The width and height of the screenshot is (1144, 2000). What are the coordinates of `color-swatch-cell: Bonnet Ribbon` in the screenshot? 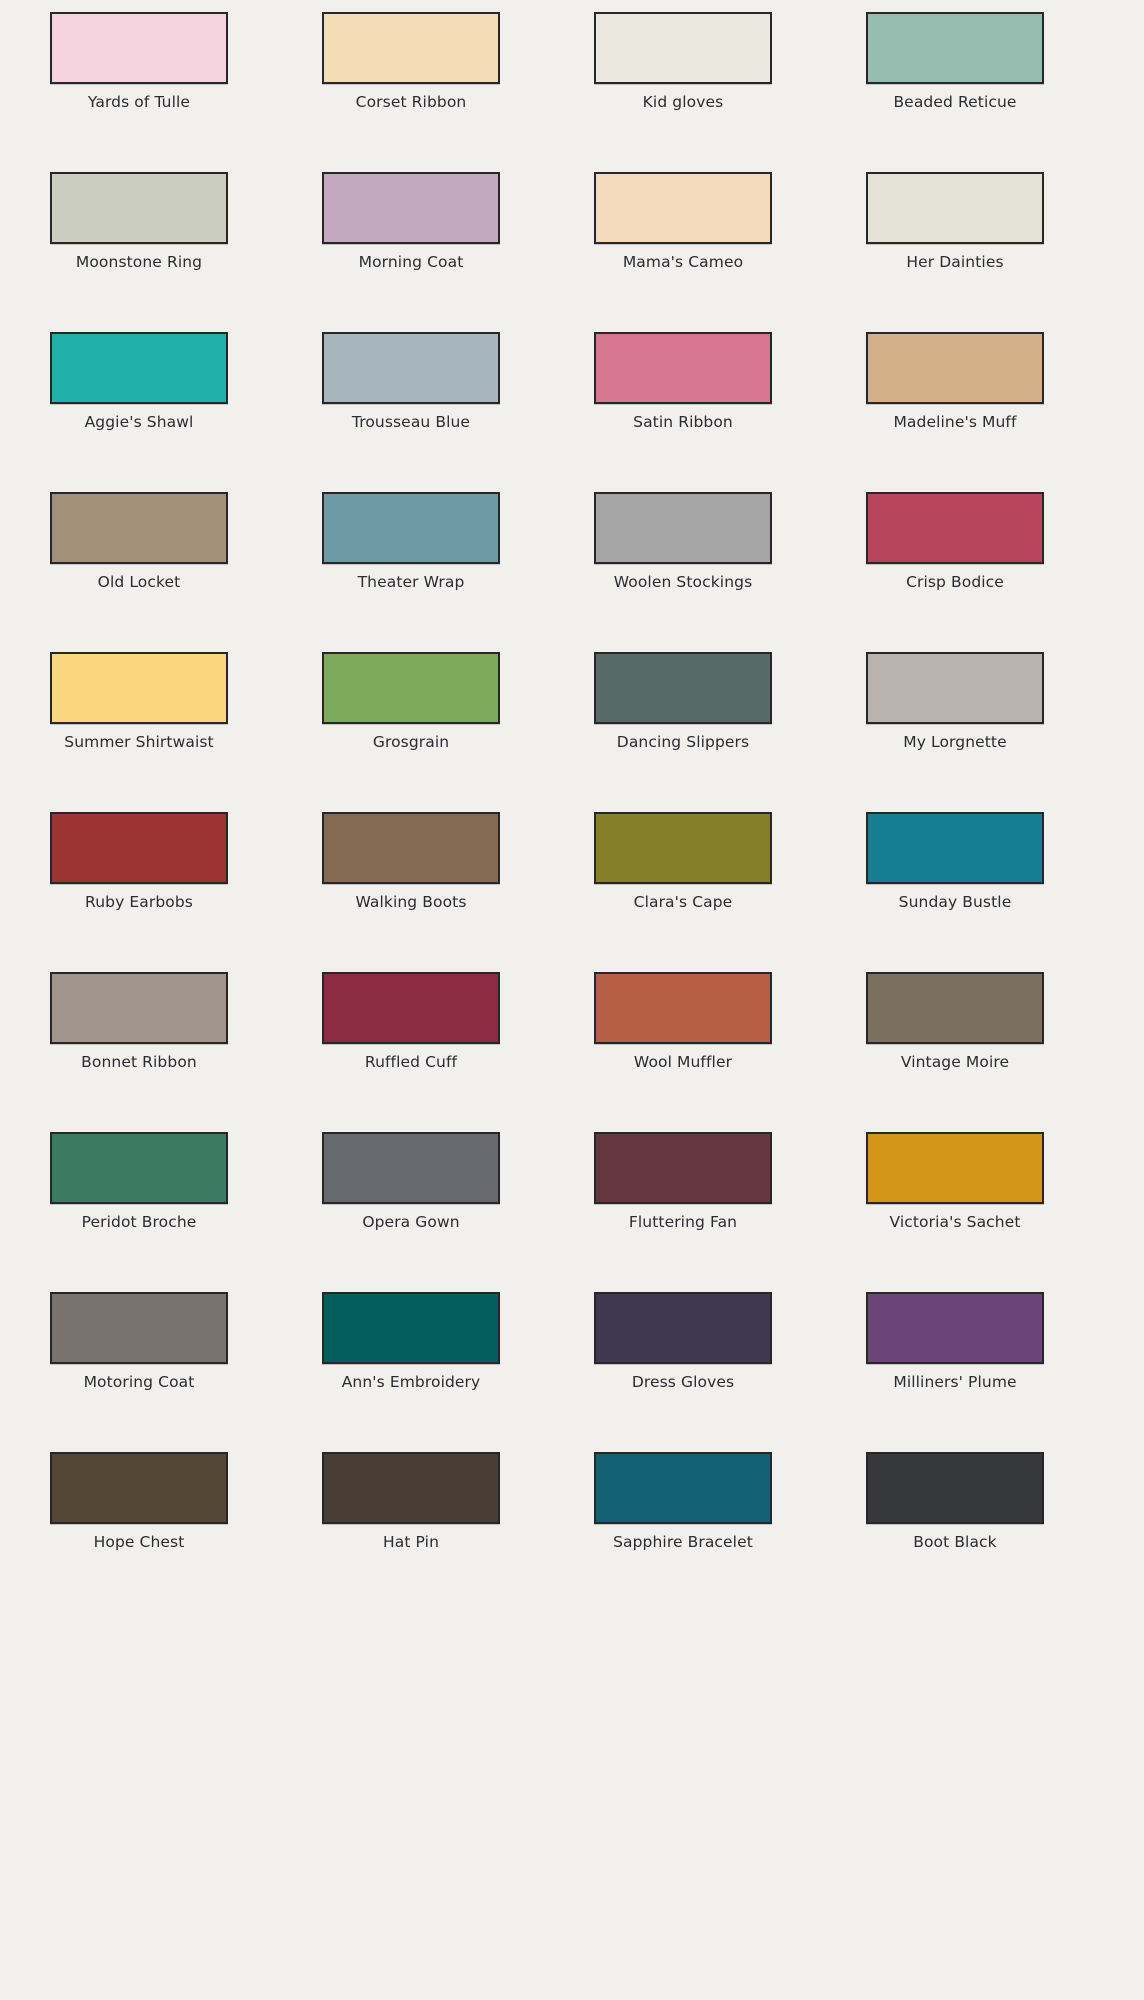 It's located at (139, 1028).